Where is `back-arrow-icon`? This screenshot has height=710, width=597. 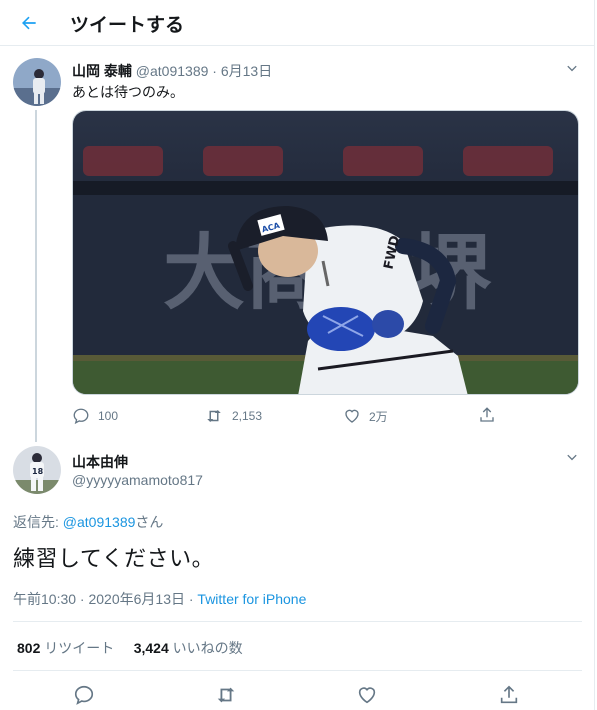
back-arrow-icon is located at coordinates (29, 23).